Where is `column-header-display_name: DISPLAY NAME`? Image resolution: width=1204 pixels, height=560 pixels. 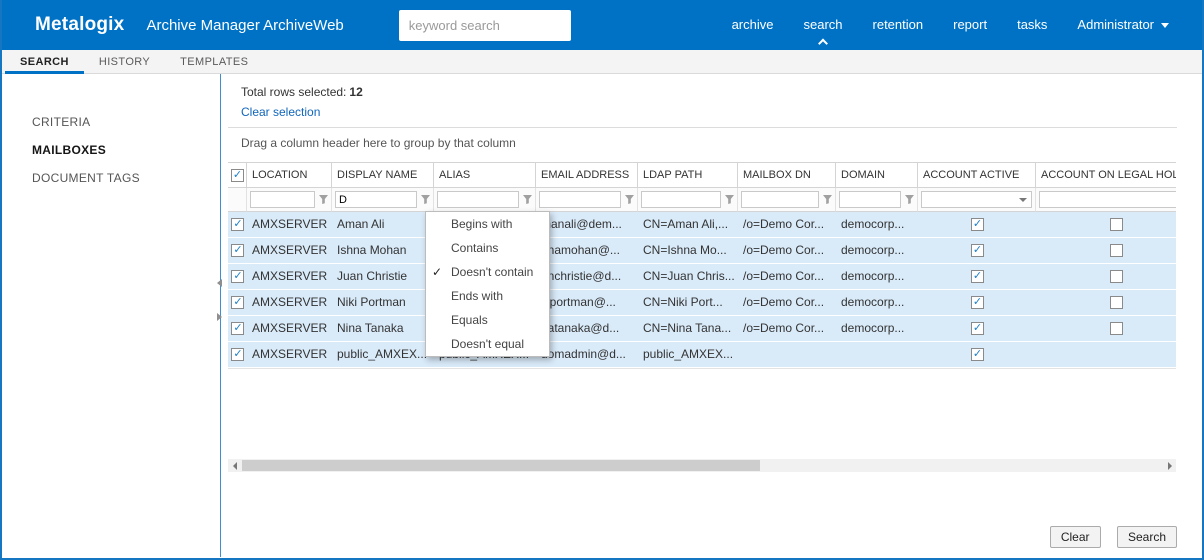 column-header-display_name: DISPLAY NAME is located at coordinates (383, 175).